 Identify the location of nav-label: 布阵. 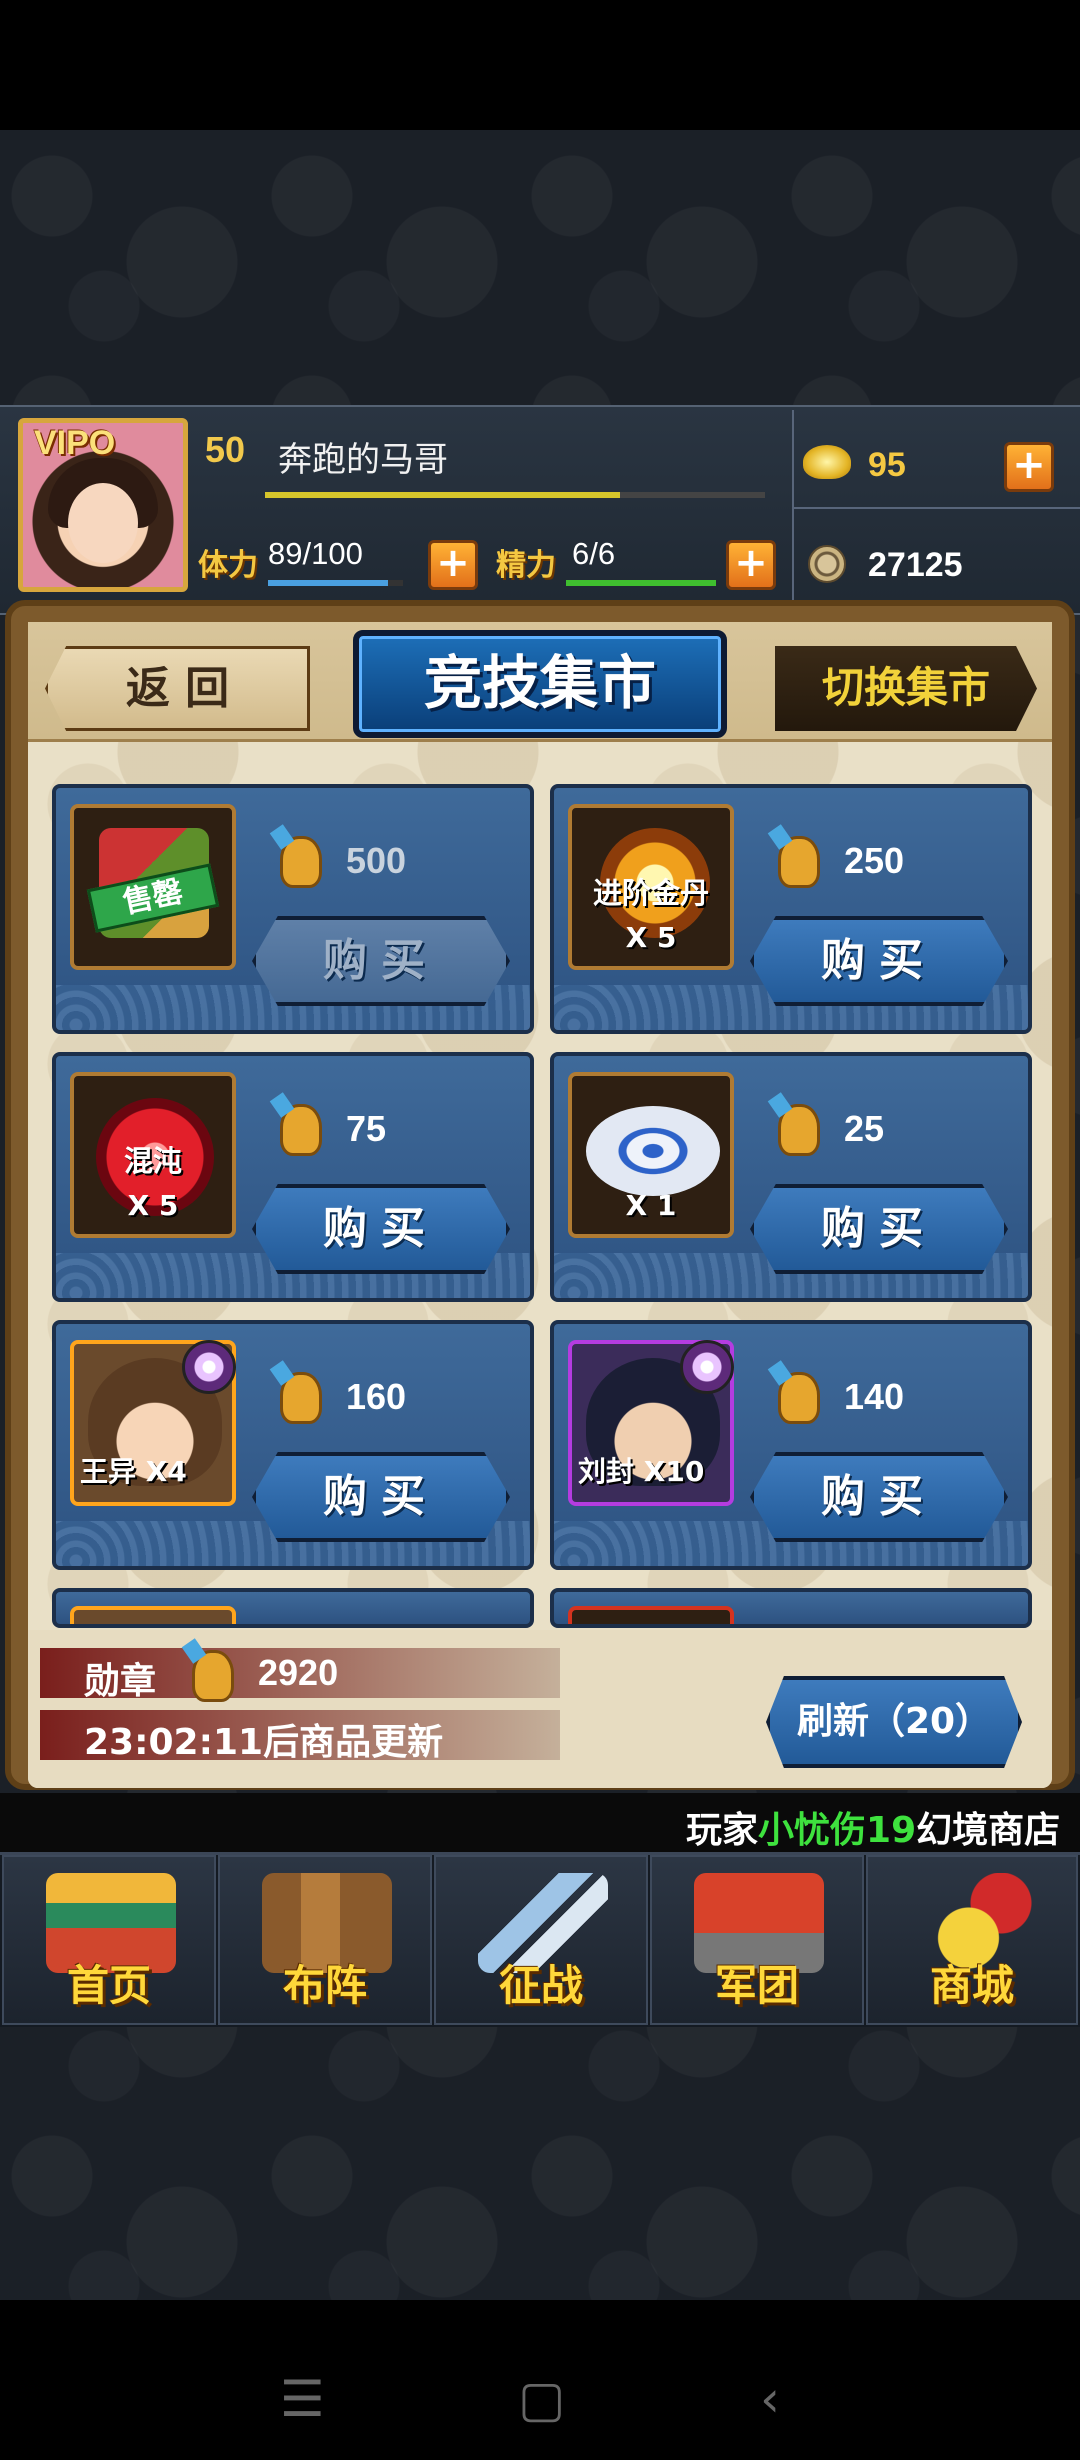
(324, 1985).